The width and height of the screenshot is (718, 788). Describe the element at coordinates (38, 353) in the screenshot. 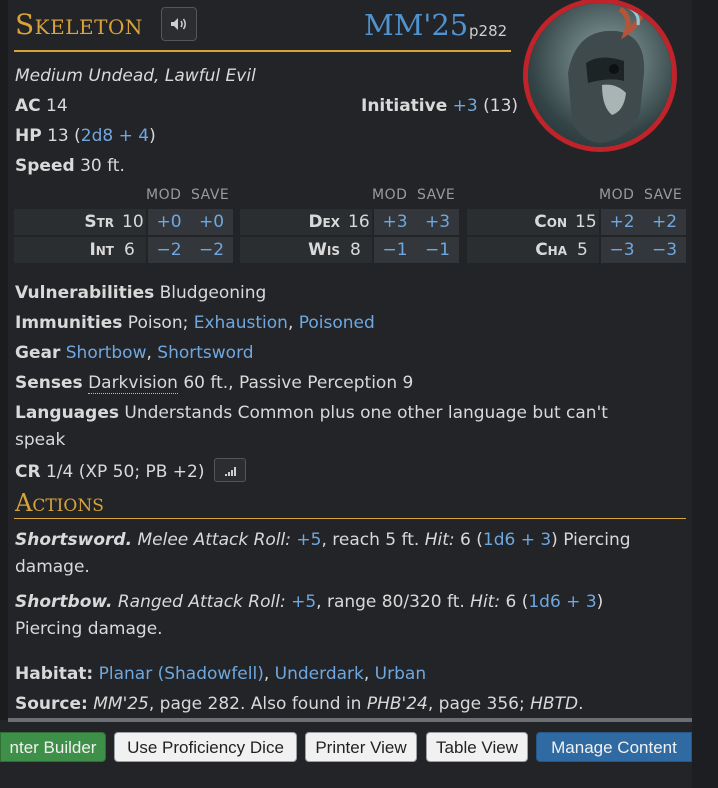

I see `gear-label: Gear` at that location.